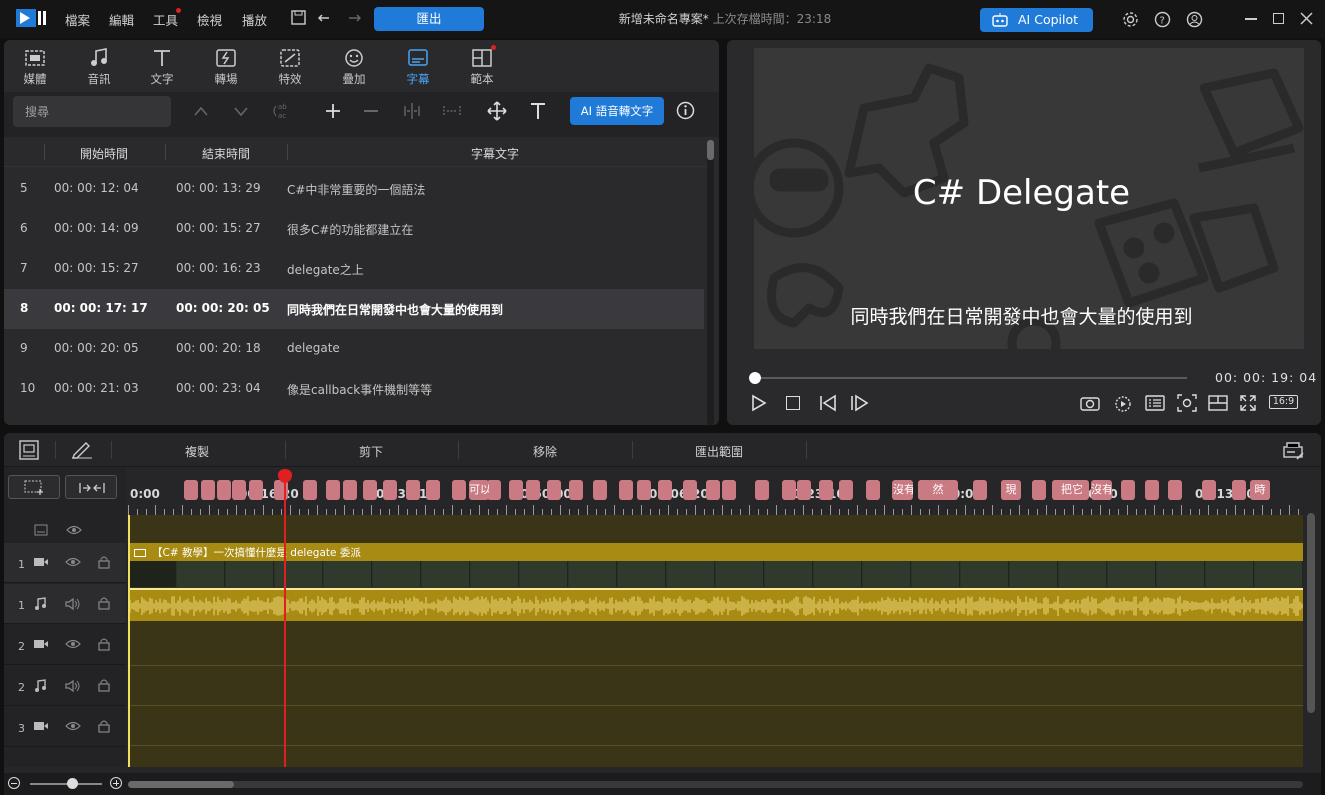  I want to click on tab-media: 媒體, so click(35, 67).